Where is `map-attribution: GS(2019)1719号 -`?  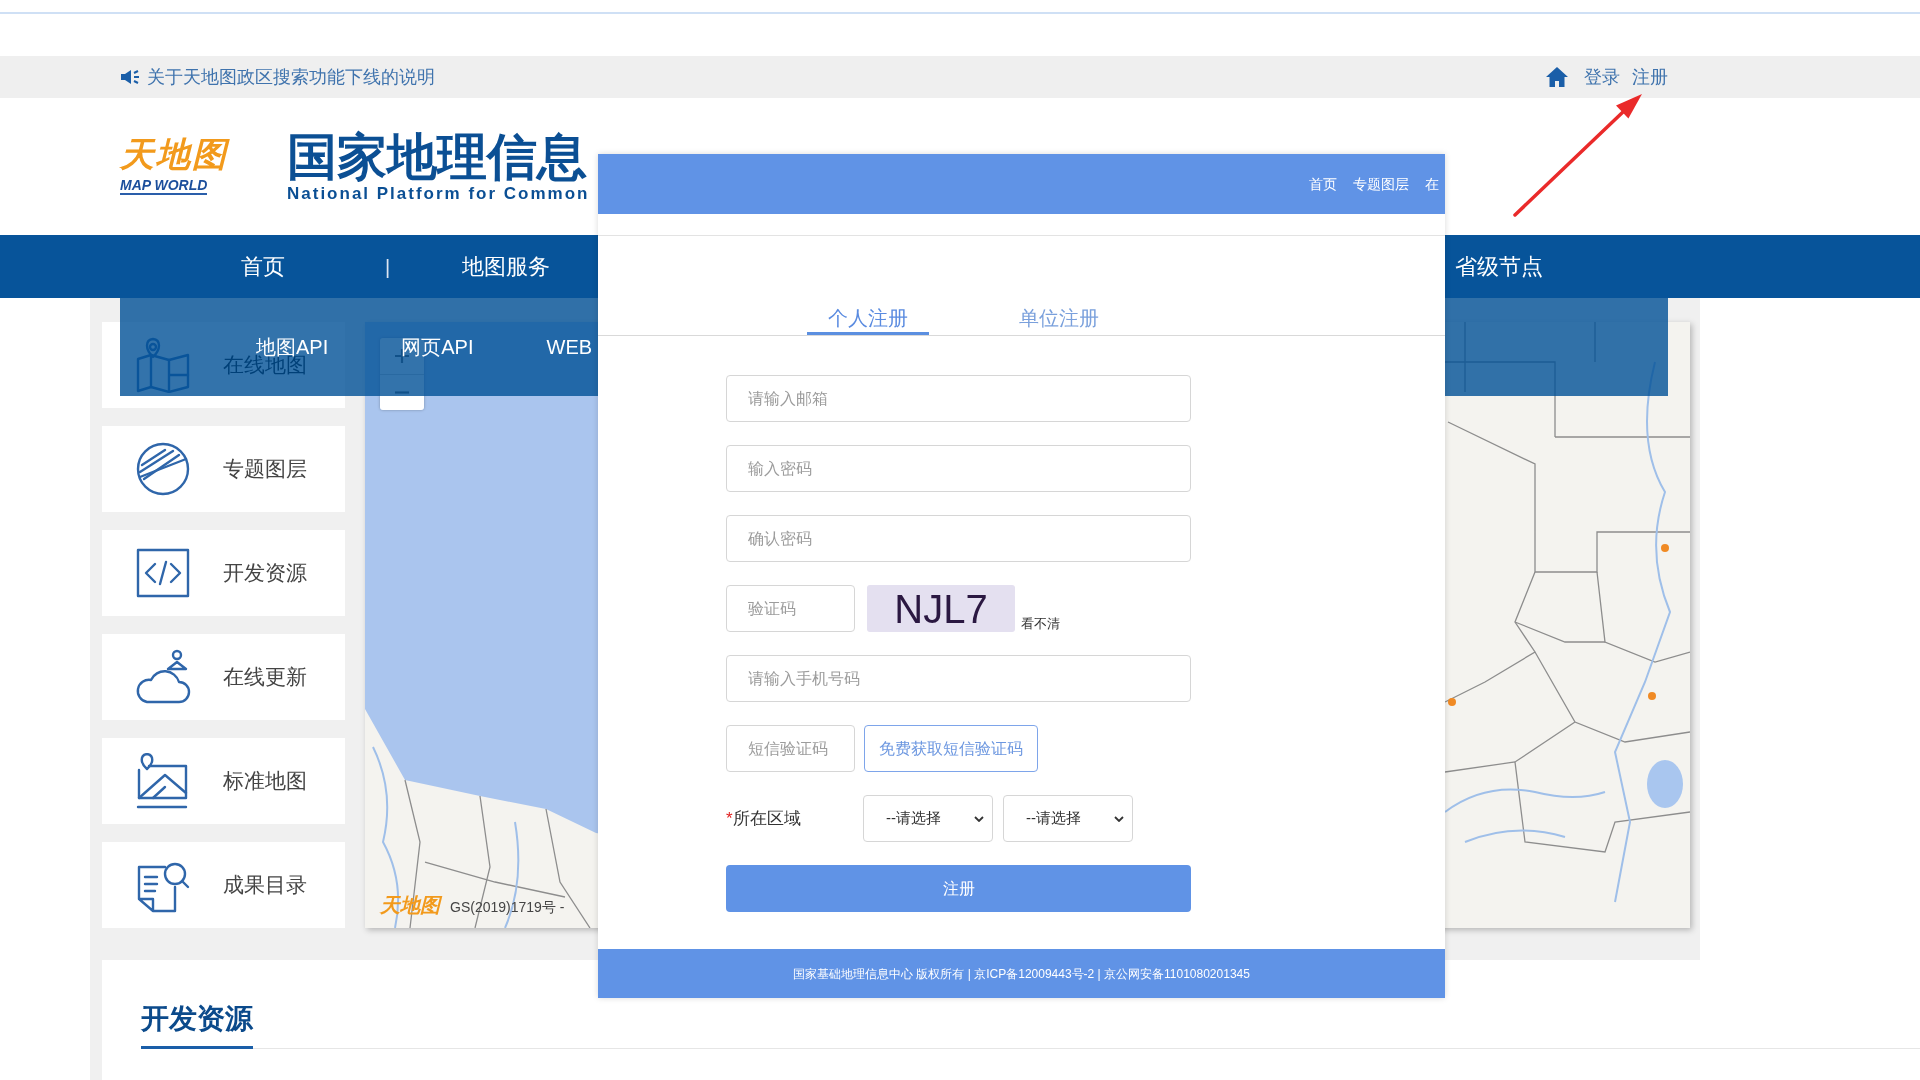 map-attribution: GS(2019)1719号 - is located at coordinates (507, 907).